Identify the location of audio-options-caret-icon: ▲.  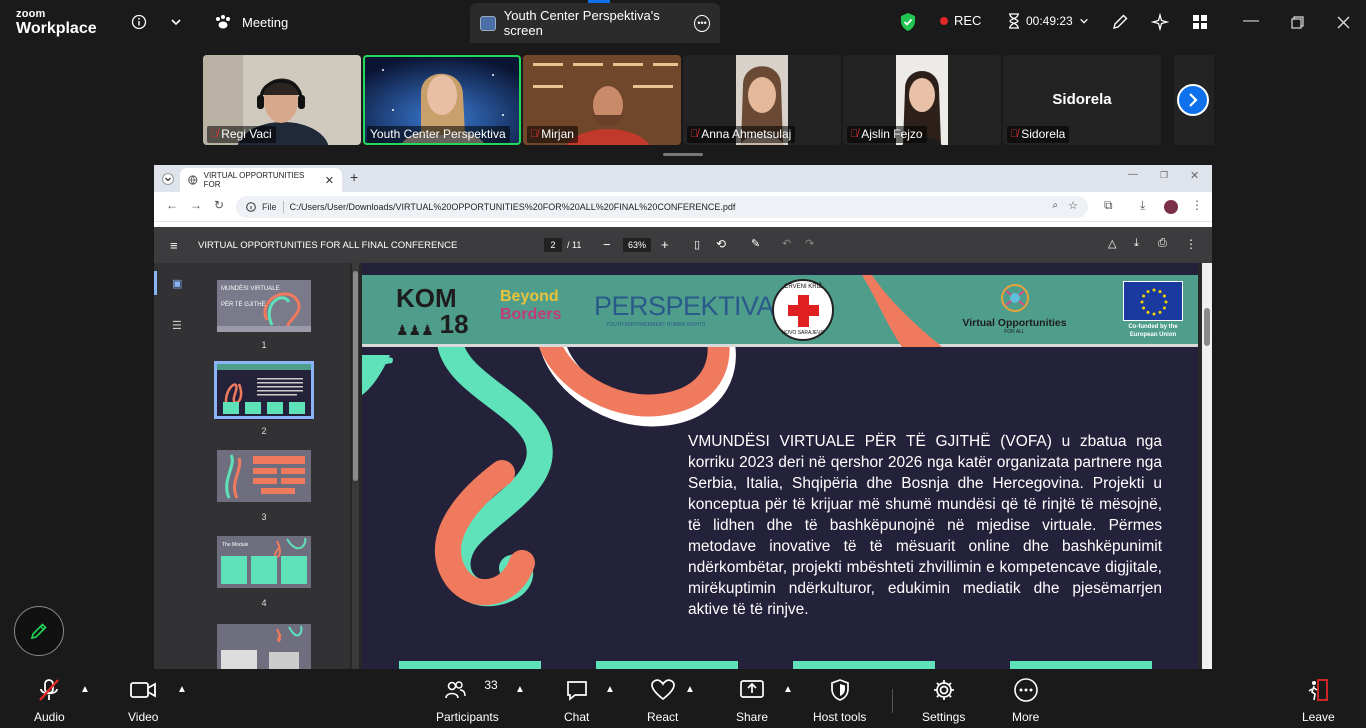
(85, 689).